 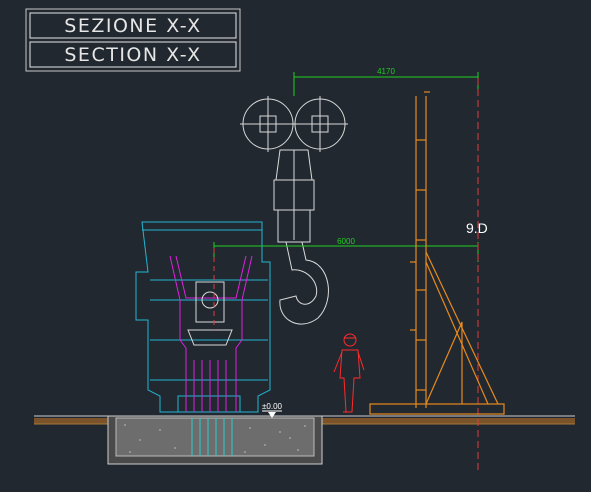 What do you see at coordinates (350, 381) in the screenshot?
I see `person-body` at bounding box center [350, 381].